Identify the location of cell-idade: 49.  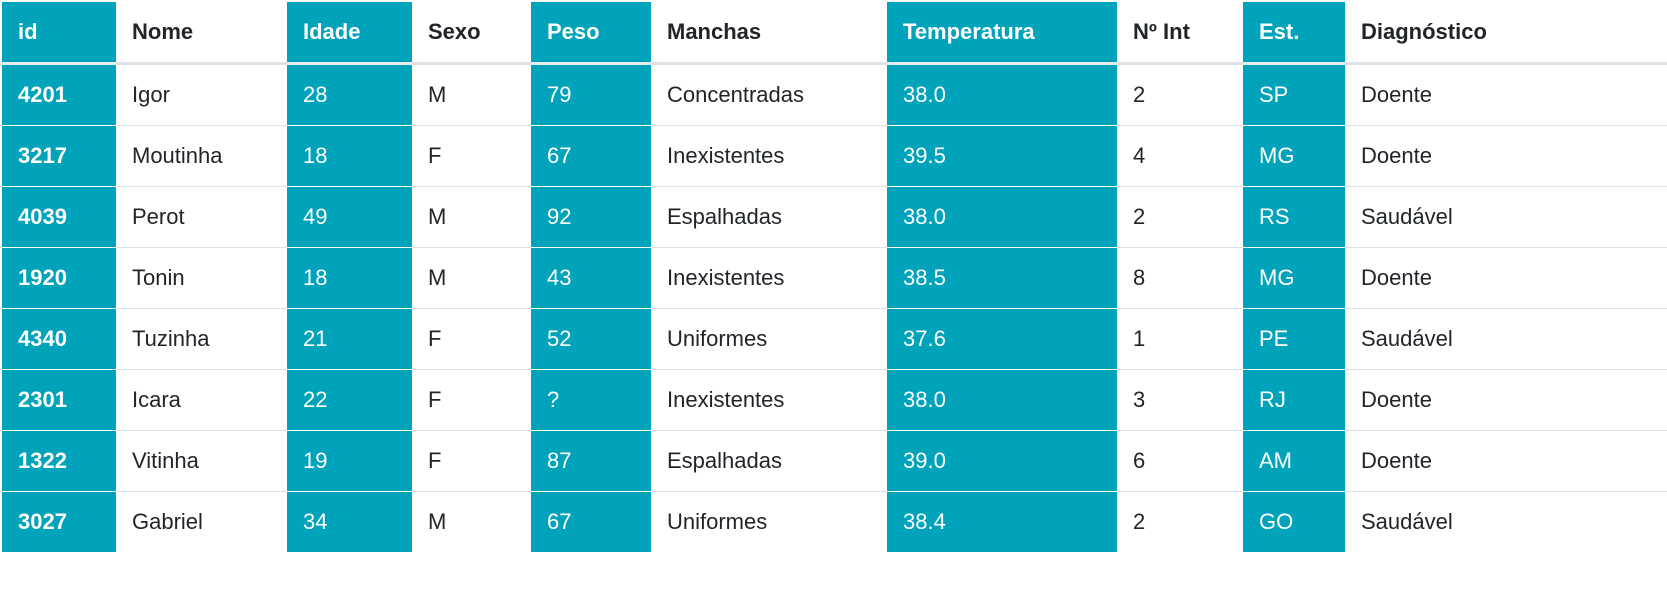
(349, 217).